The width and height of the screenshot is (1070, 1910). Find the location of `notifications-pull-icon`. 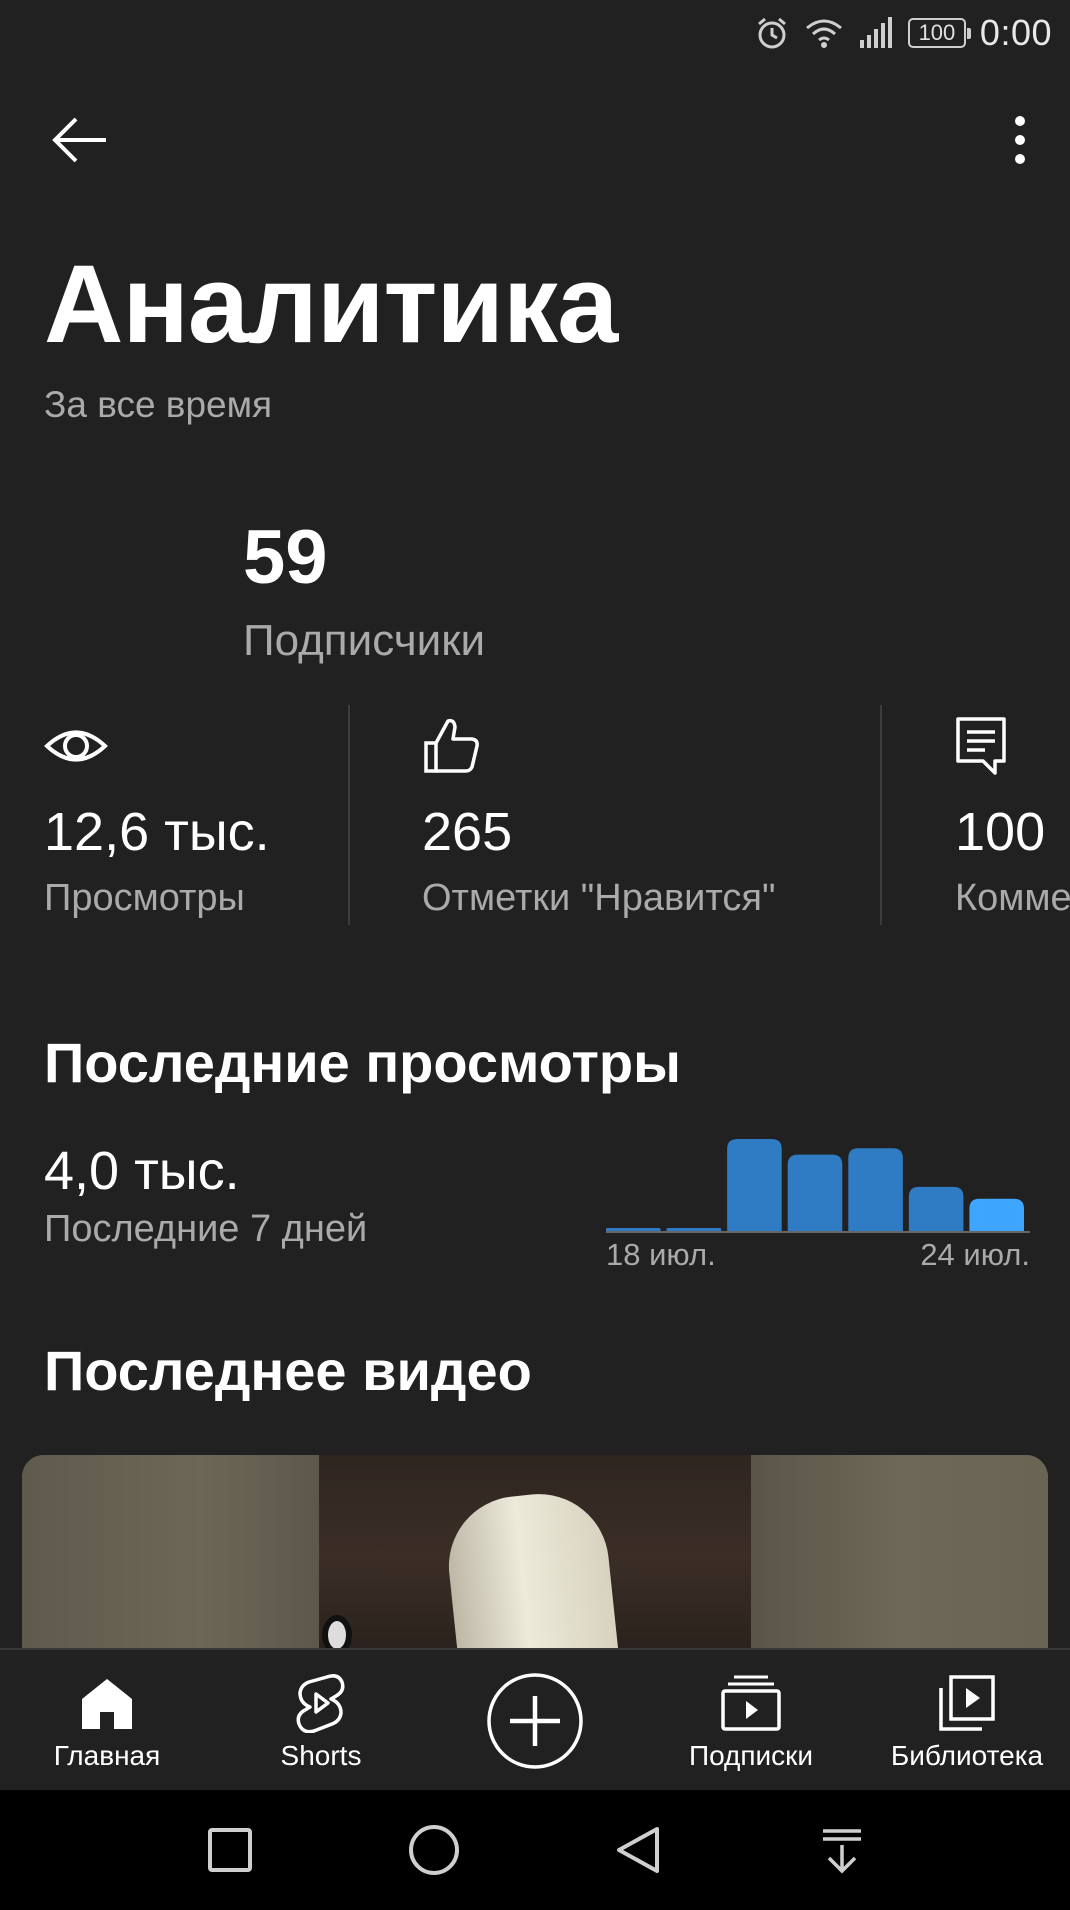

notifications-pull-icon is located at coordinates (842, 1851).